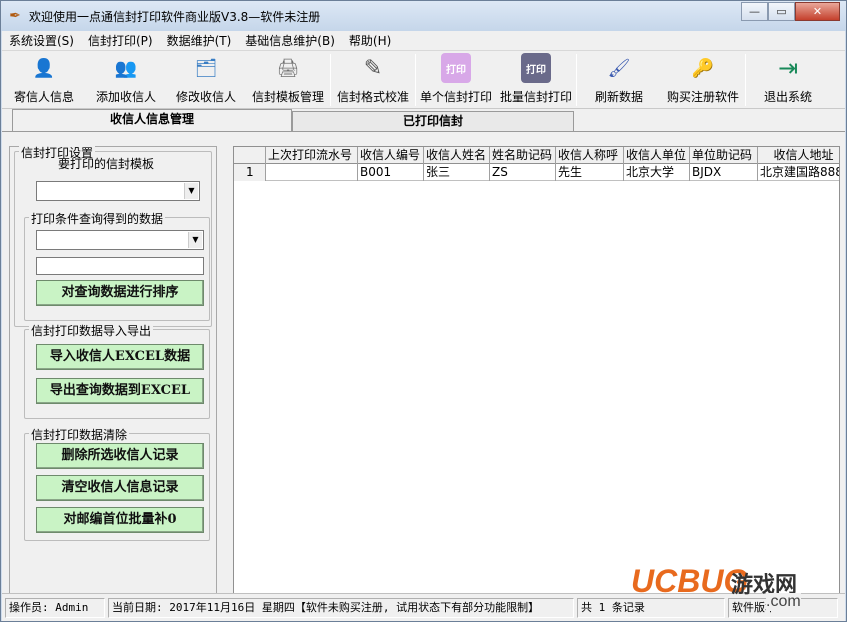 Image resolution: width=847 pixels, height=622 pixels. What do you see at coordinates (457, 172) in the screenshot?
I see `table-cell: 张三` at bounding box center [457, 172].